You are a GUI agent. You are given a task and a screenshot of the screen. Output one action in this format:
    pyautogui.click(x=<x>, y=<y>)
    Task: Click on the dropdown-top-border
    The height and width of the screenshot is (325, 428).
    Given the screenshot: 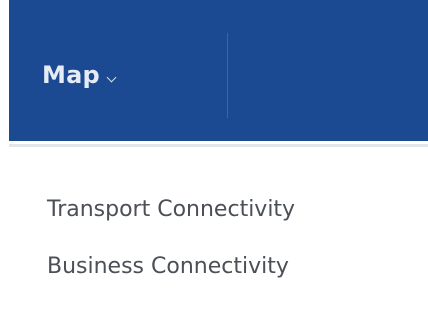 What is the action you would take?
    pyautogui.click(x=218, y=145)
    